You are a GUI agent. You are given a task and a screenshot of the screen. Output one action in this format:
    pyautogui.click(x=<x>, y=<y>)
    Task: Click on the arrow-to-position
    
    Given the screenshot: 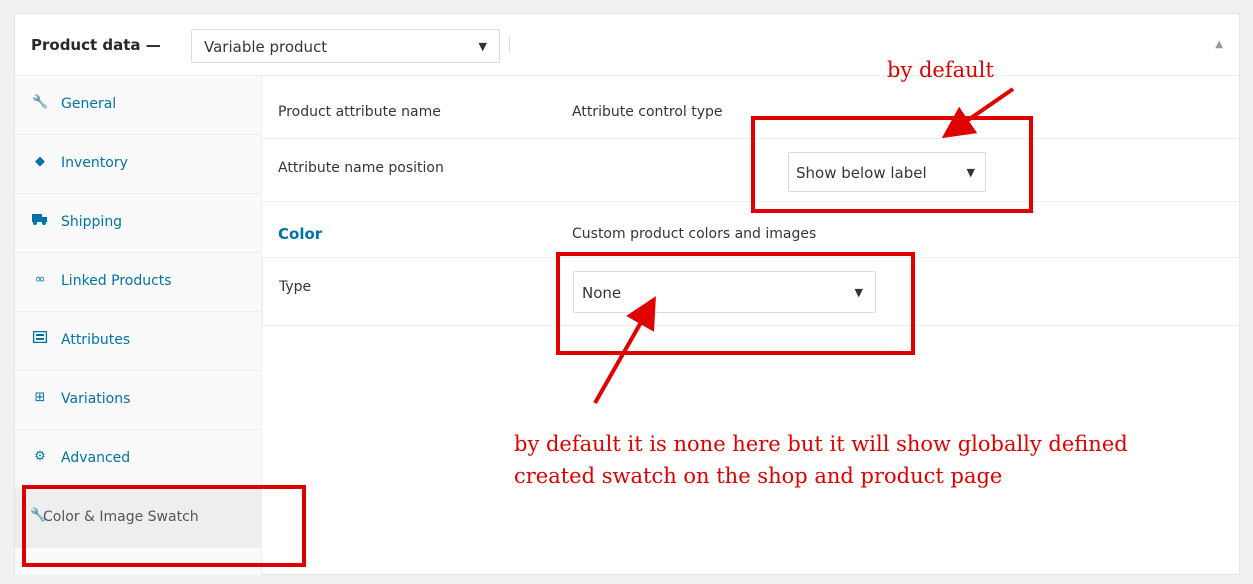 What is the action you would take?
    pyautogui.click(x=978, y=113)
    